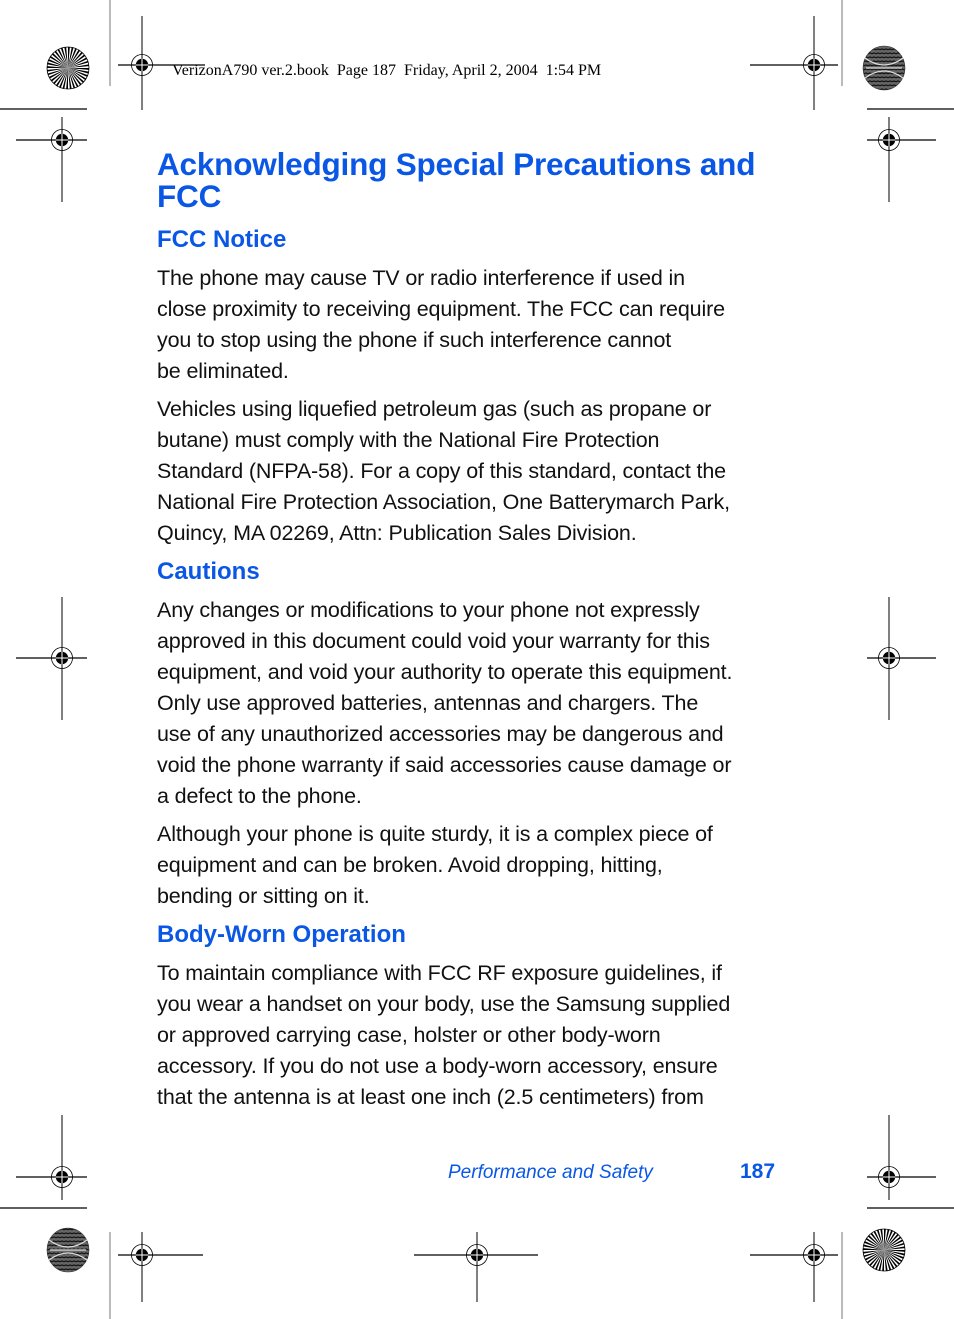 Image resolution: width=954 pixels, height=1319 pixels. Describe the element at coordinates (281, 934) in the screenshot. I see `section-heading-body-worn-operation: Body-Worn Operation` at that location.